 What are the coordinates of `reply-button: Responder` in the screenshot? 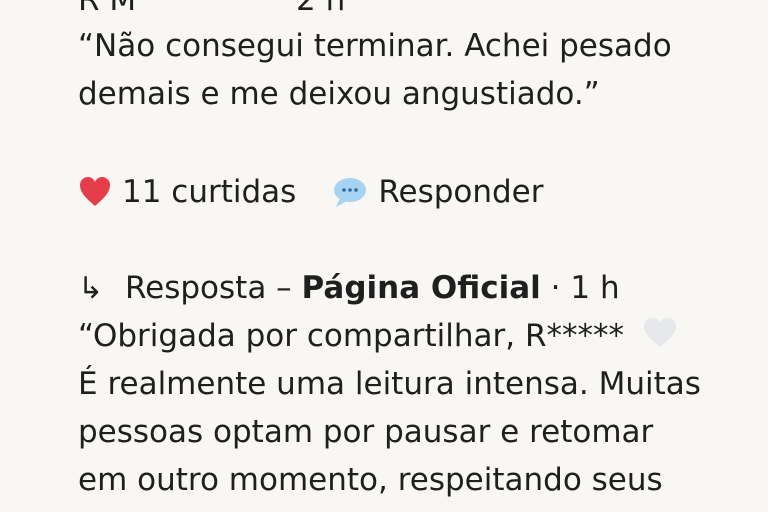 It's located at (438, 192).